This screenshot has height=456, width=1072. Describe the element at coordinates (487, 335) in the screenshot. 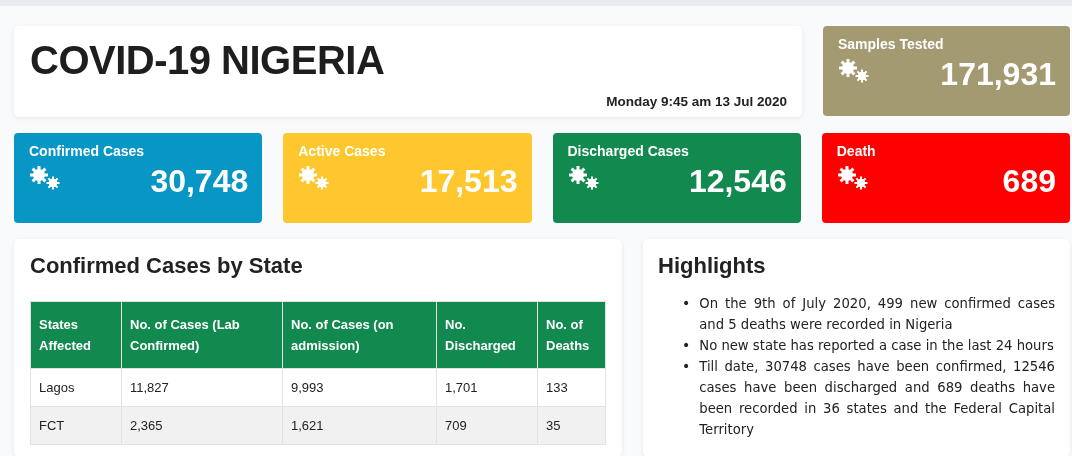

I see `column-header: No. Discharged` at that location.